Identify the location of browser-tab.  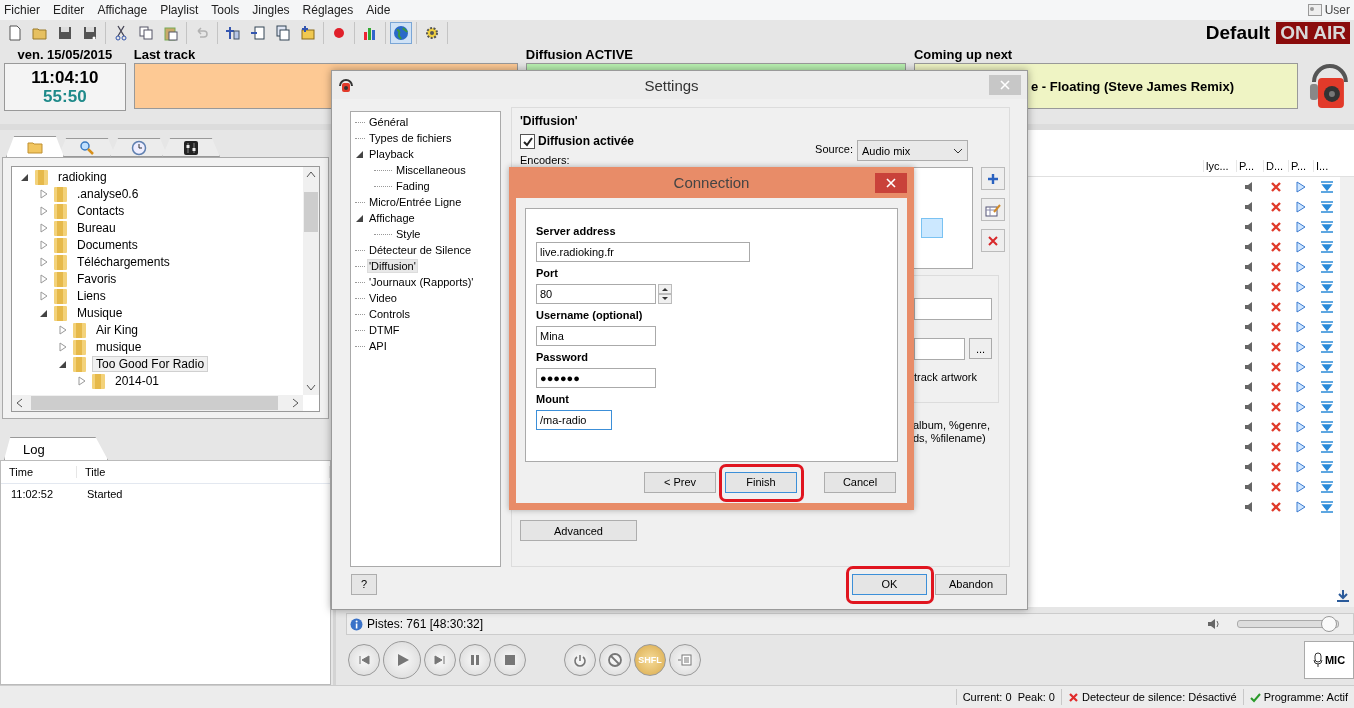
(191, 147).